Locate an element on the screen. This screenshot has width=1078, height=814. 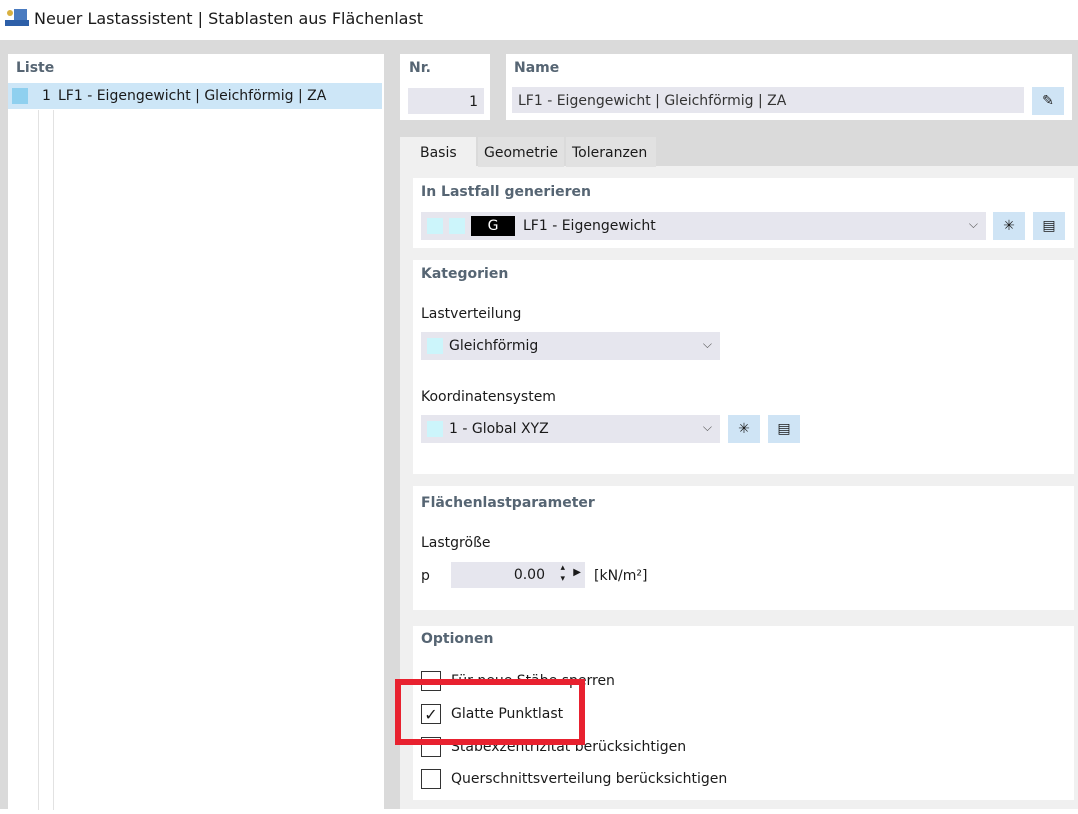
options-header: Optionen is located at coordinates (457, 639).